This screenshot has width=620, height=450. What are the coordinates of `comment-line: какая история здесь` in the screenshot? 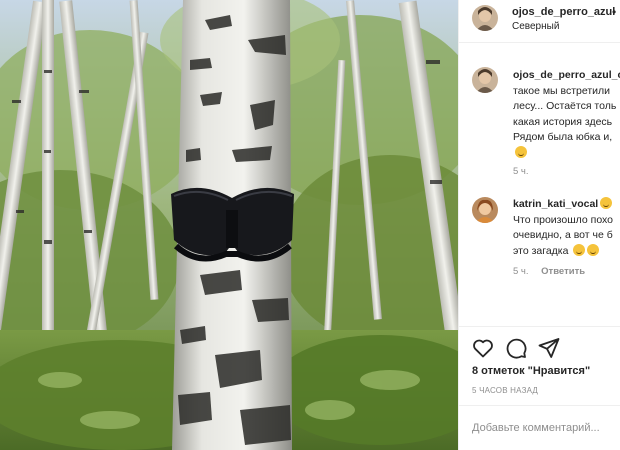 It's located at (563, 121).